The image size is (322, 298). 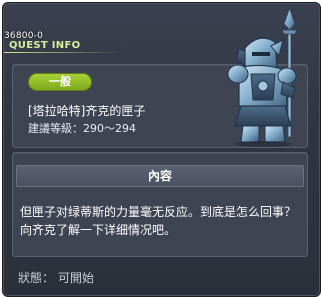 I want to click on quest-type-badge: 一般, so click(x=60, y=82).